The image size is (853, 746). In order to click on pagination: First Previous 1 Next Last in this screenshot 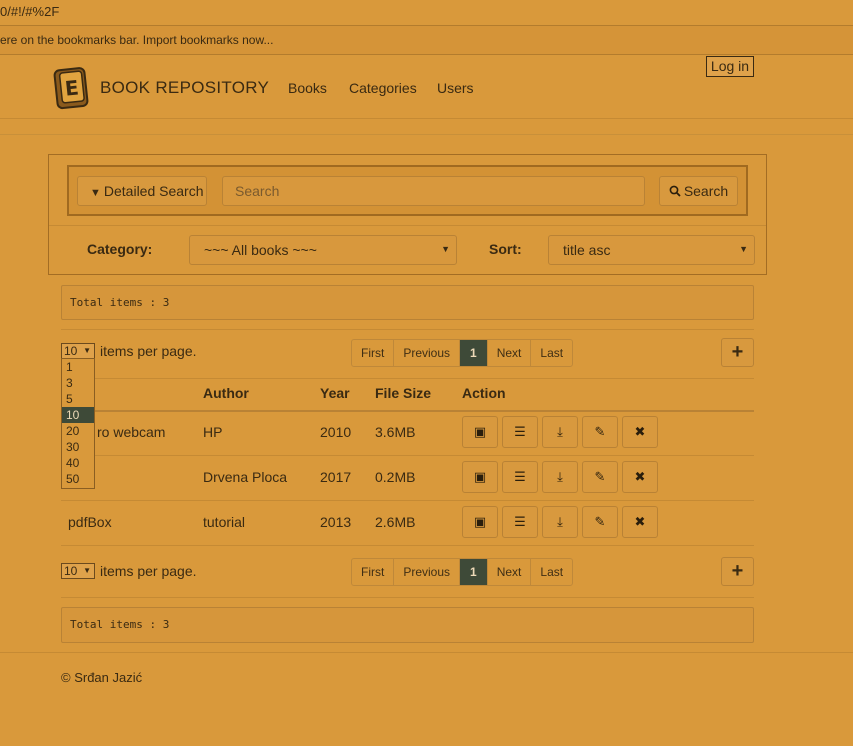, I will do `click(462, 353)`.